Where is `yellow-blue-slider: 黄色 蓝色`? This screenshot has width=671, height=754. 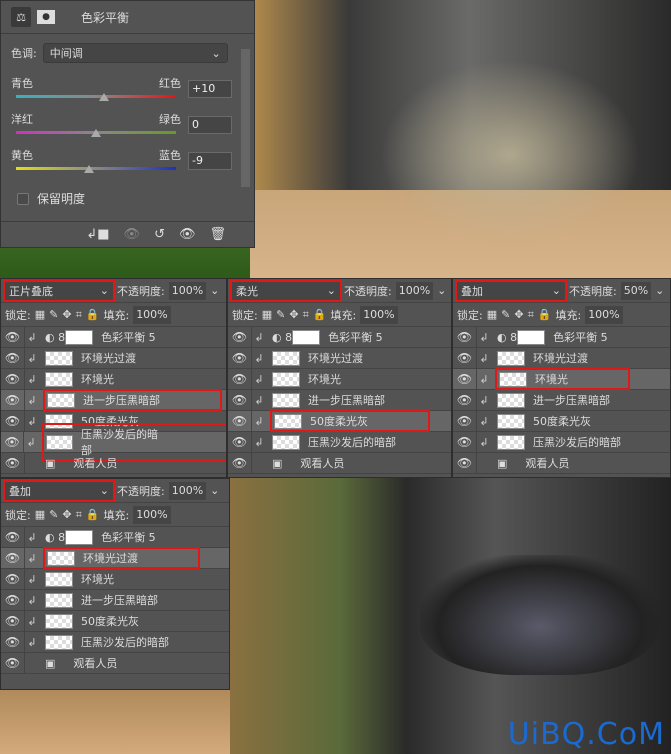
yellow-blue-slider: 黄色 蓝色 is located at coordinates (96, 160).